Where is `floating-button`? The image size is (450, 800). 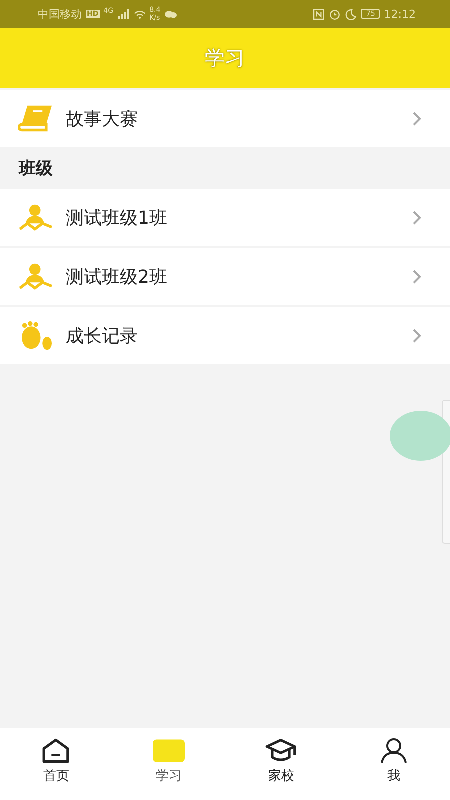
floating-button is located at coordinates (420, 436).